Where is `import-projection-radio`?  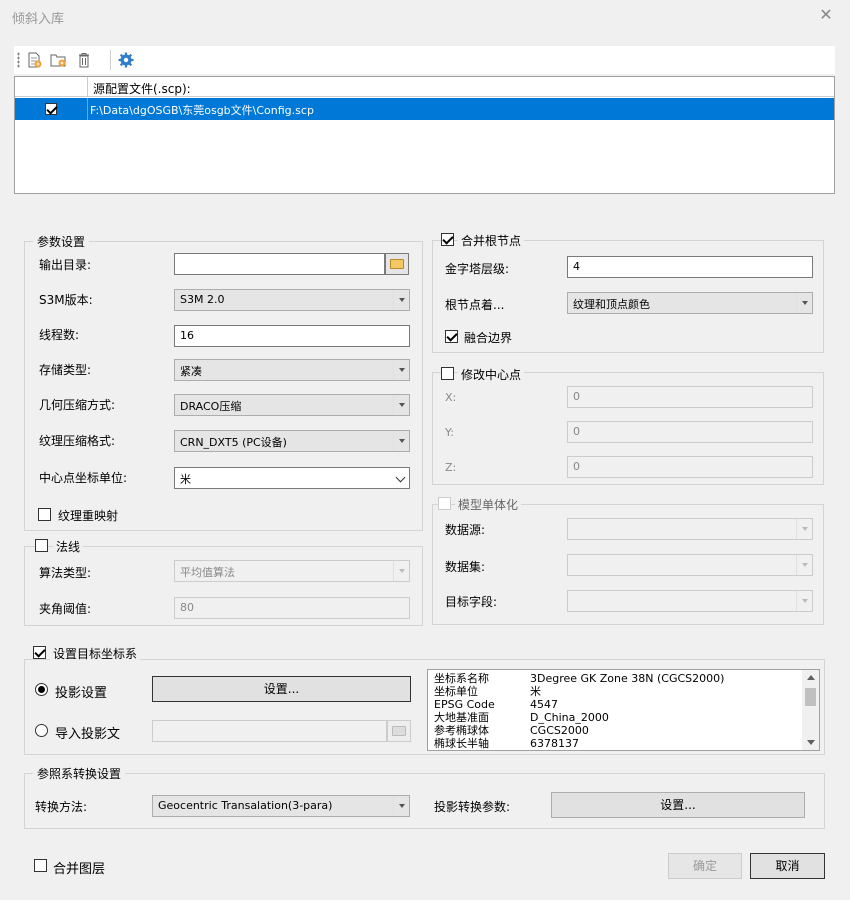
import-projection-radio is located at coordinates (41, 730).